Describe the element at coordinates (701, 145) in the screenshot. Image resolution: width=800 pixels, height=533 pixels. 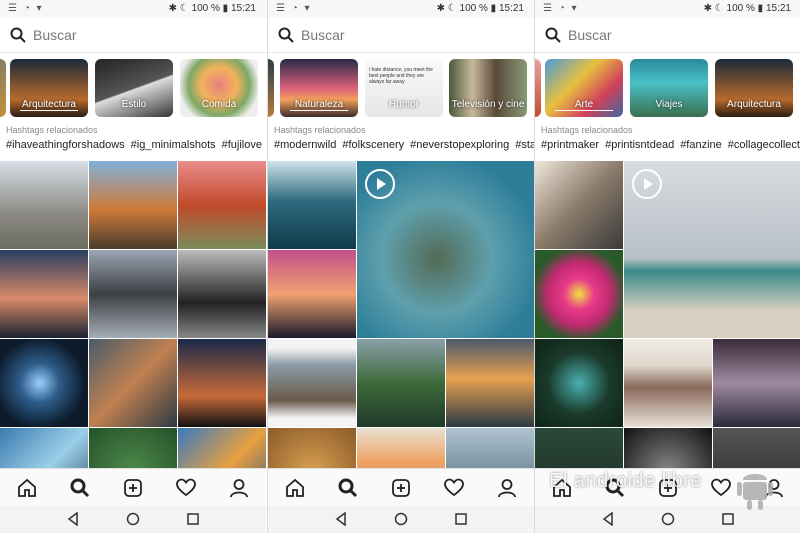
I see `hashtag: #fanzine` at that location.